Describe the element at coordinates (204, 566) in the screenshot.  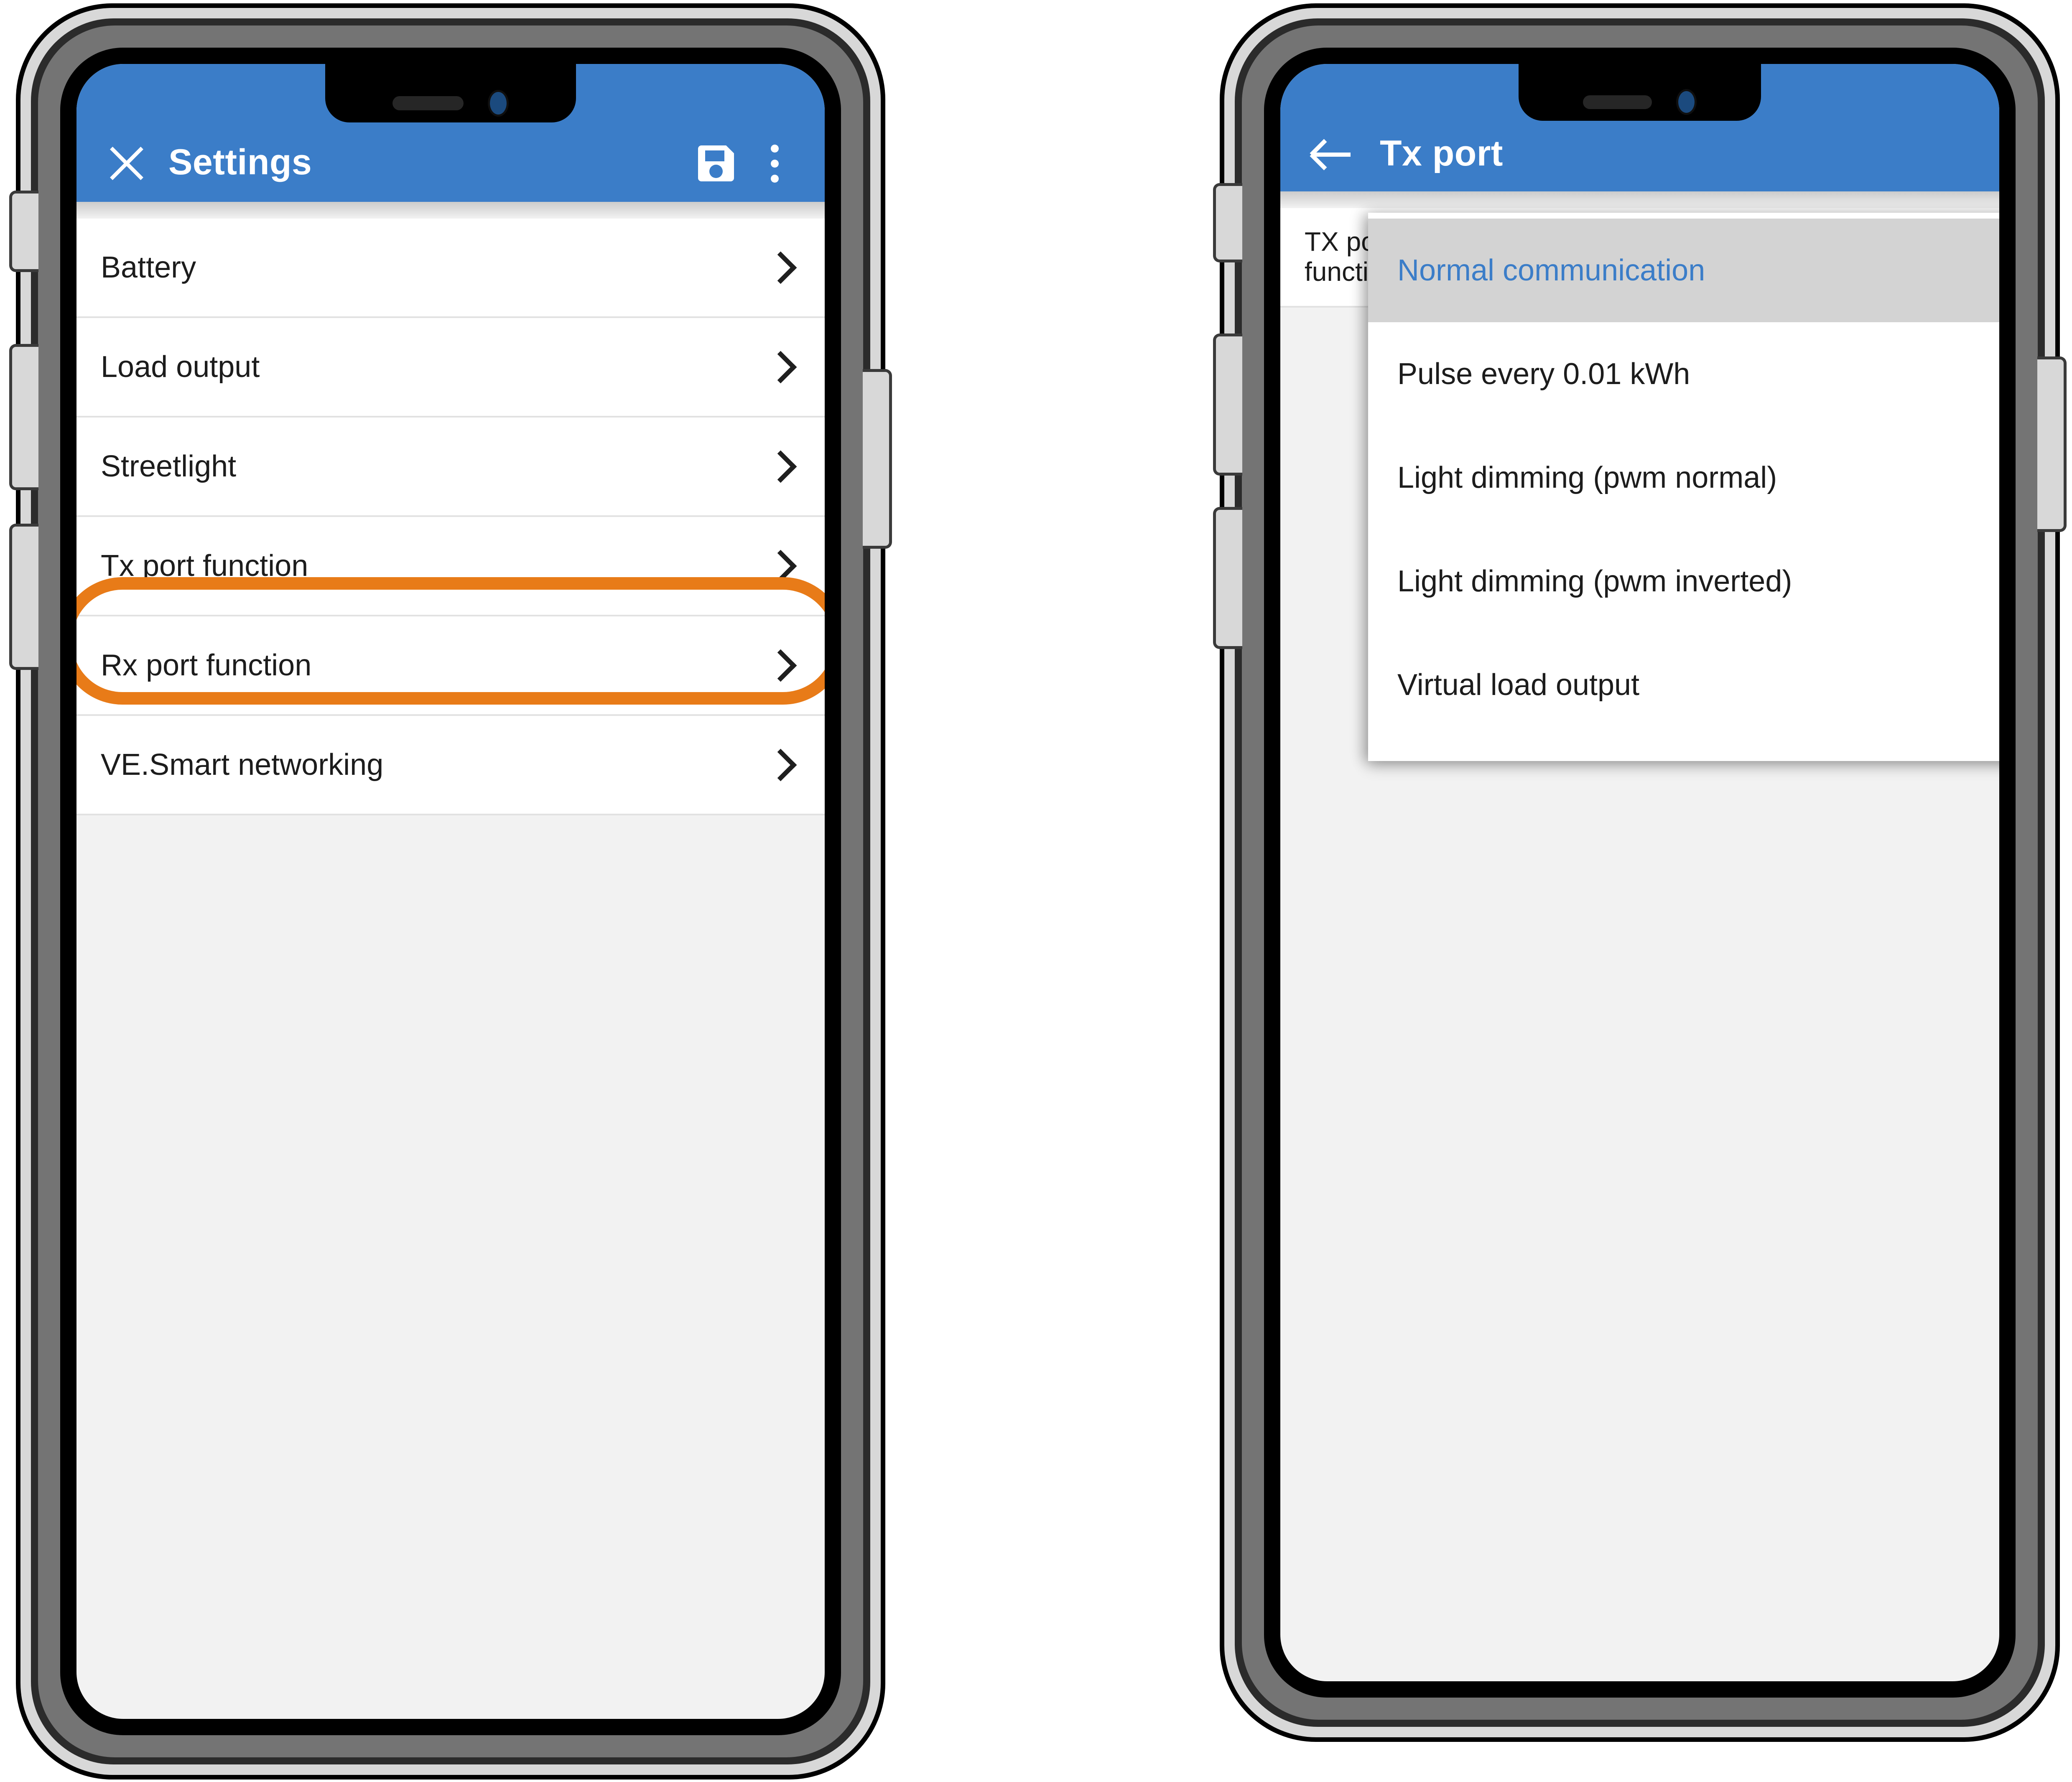
I see `list-item-label: Tx port function` at that location.